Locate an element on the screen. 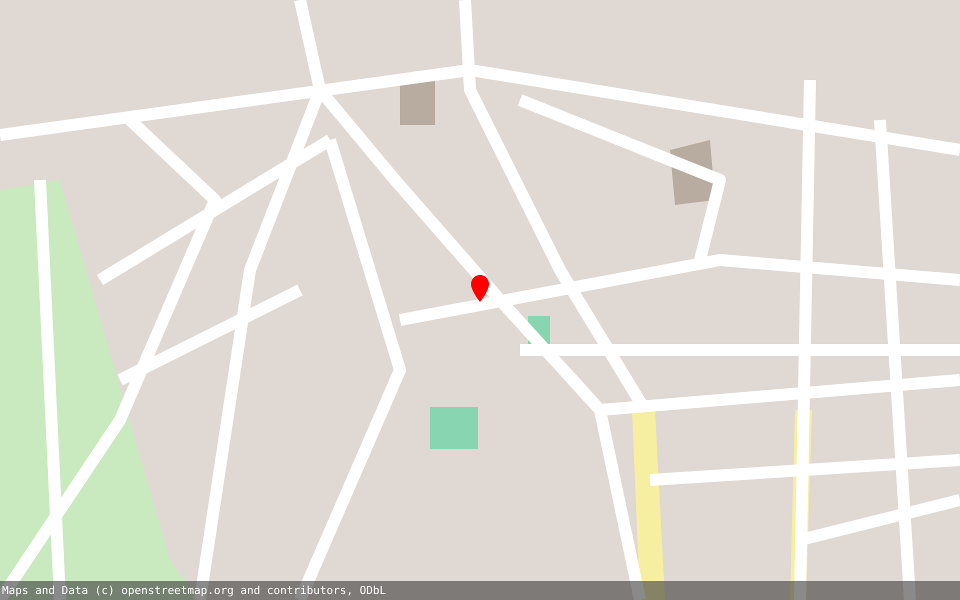 This screenshot has height=600, width=960. map-pin-icon is located at coordinates (480, 288).